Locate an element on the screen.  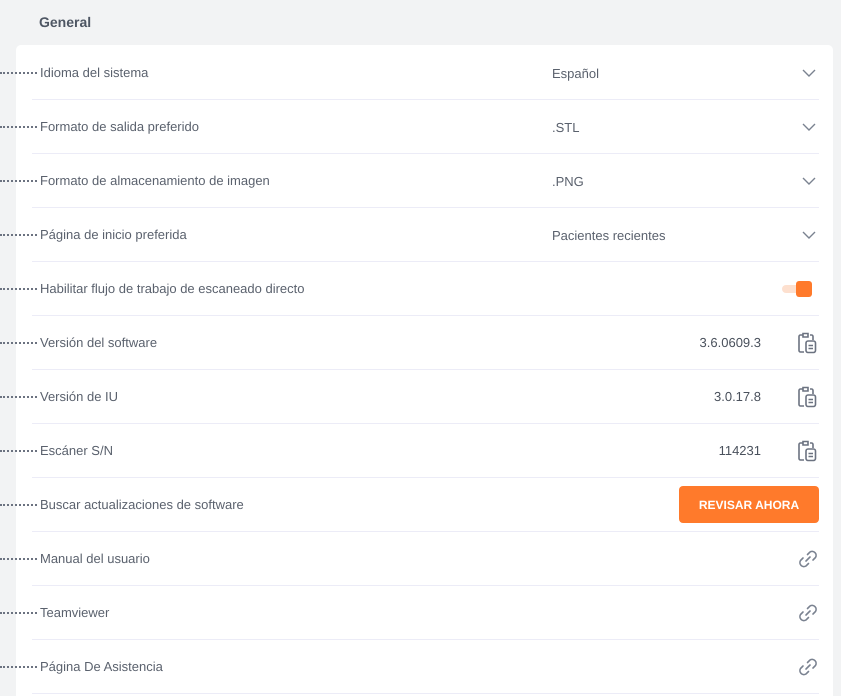
selected-value: .STL is located at coordinates (566, 127).